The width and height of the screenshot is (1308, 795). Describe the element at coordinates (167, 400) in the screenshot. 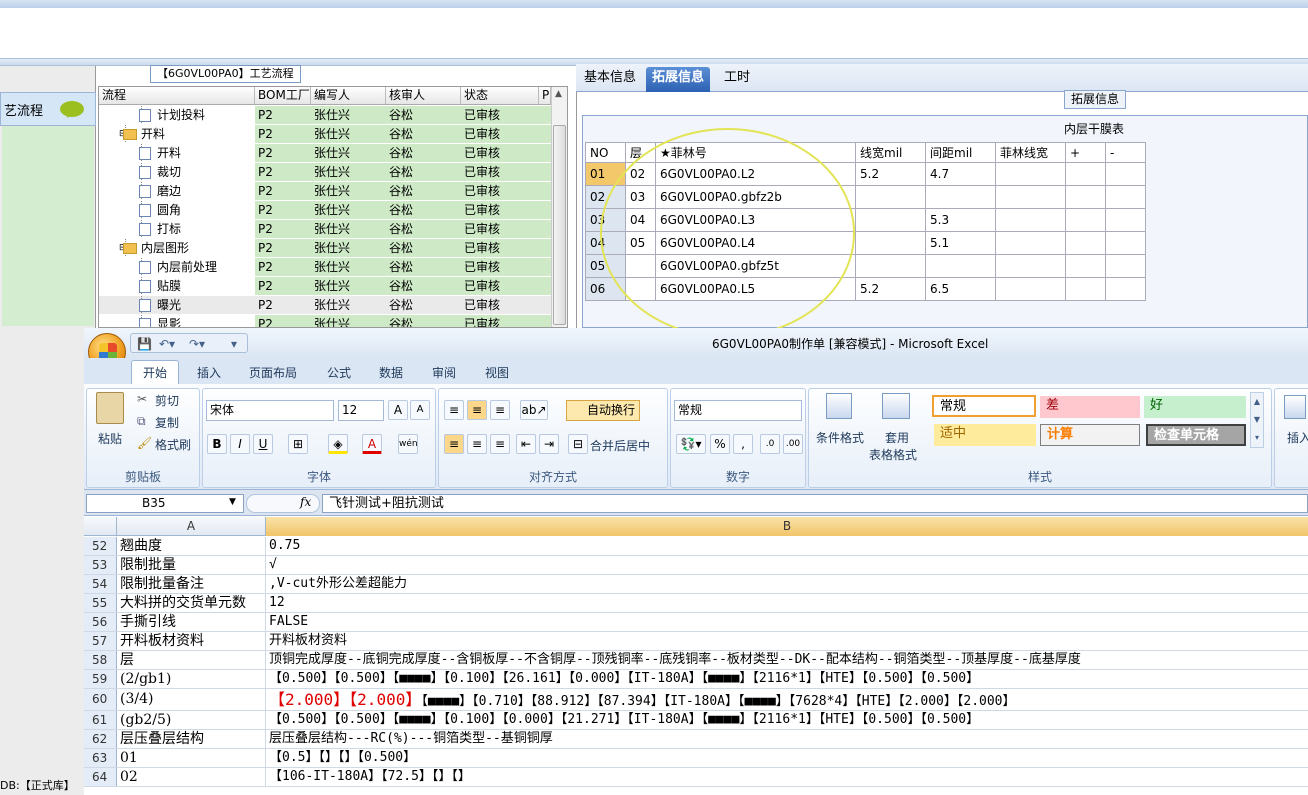

I see `cut-button: 剪切` at that location.